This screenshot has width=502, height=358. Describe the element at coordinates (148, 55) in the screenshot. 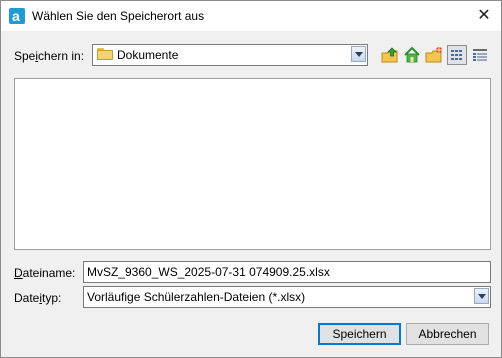

I see `save-in-value: Dokumente` at that location.